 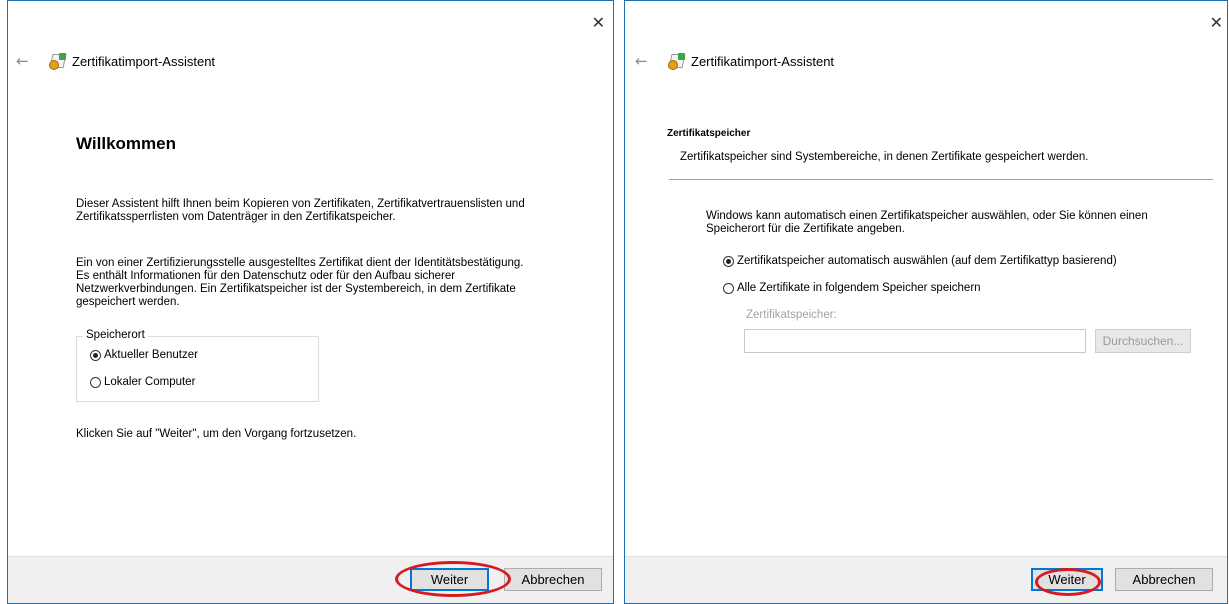 I want to click on radio-local-computer: Lokaler Computer, so click(x=142, y=382).